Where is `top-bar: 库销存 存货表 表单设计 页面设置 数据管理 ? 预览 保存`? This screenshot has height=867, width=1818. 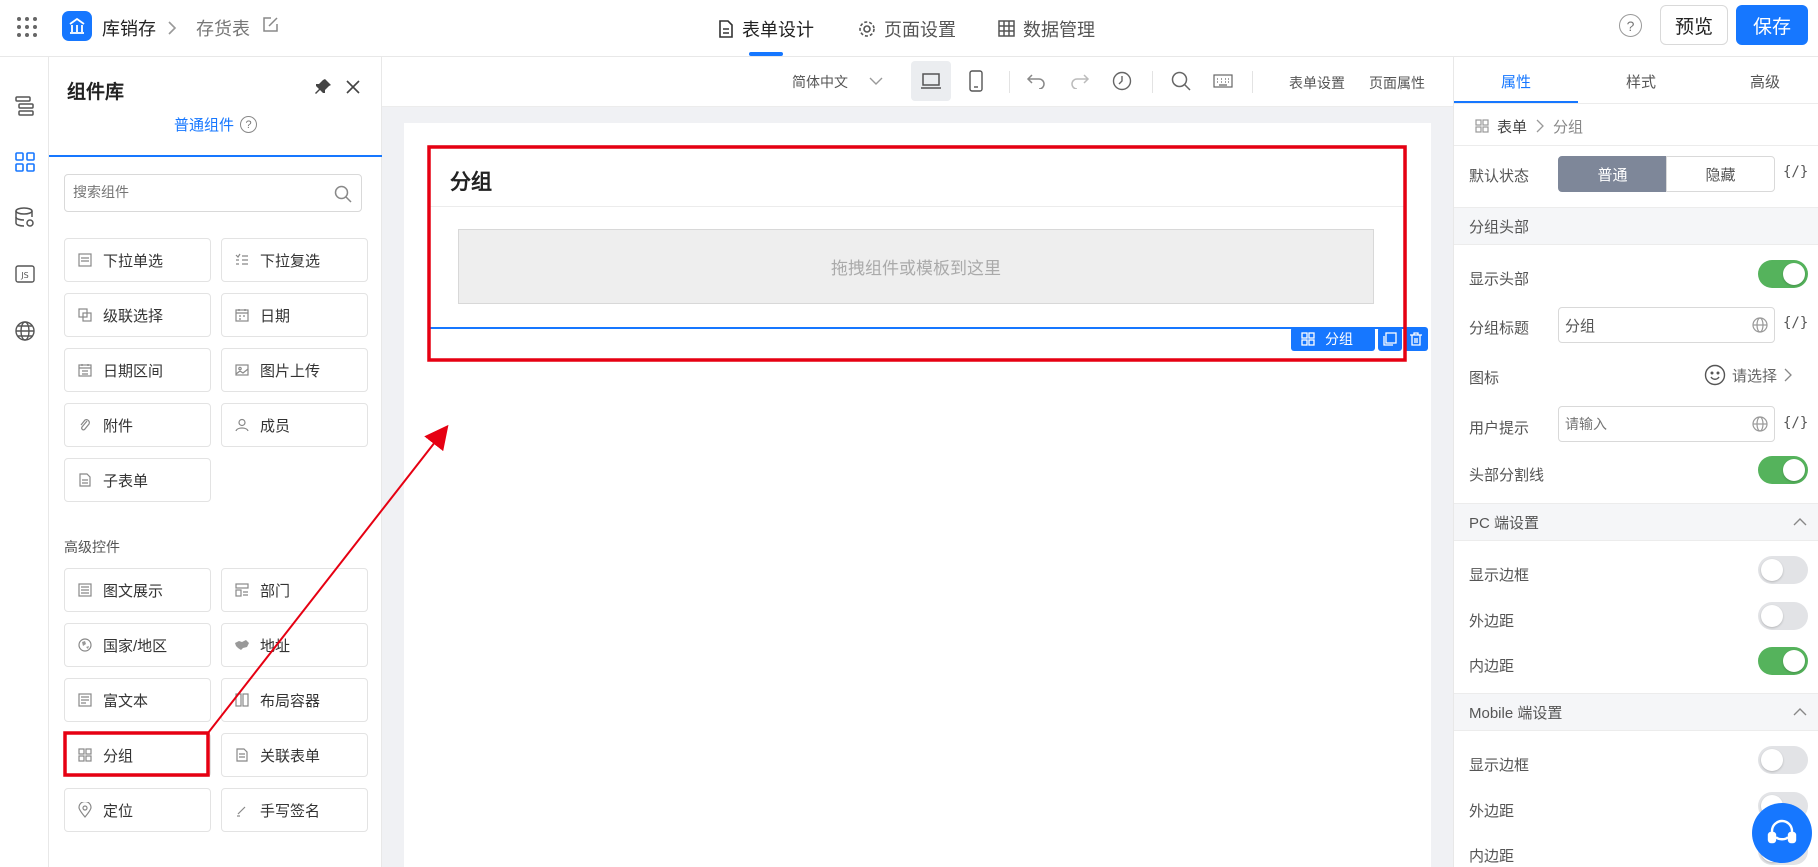
top-bar: 库销存 存货表 表单设计 页面设置 数据管理 ? 预览 保存 is located at coordinates (909, 28).